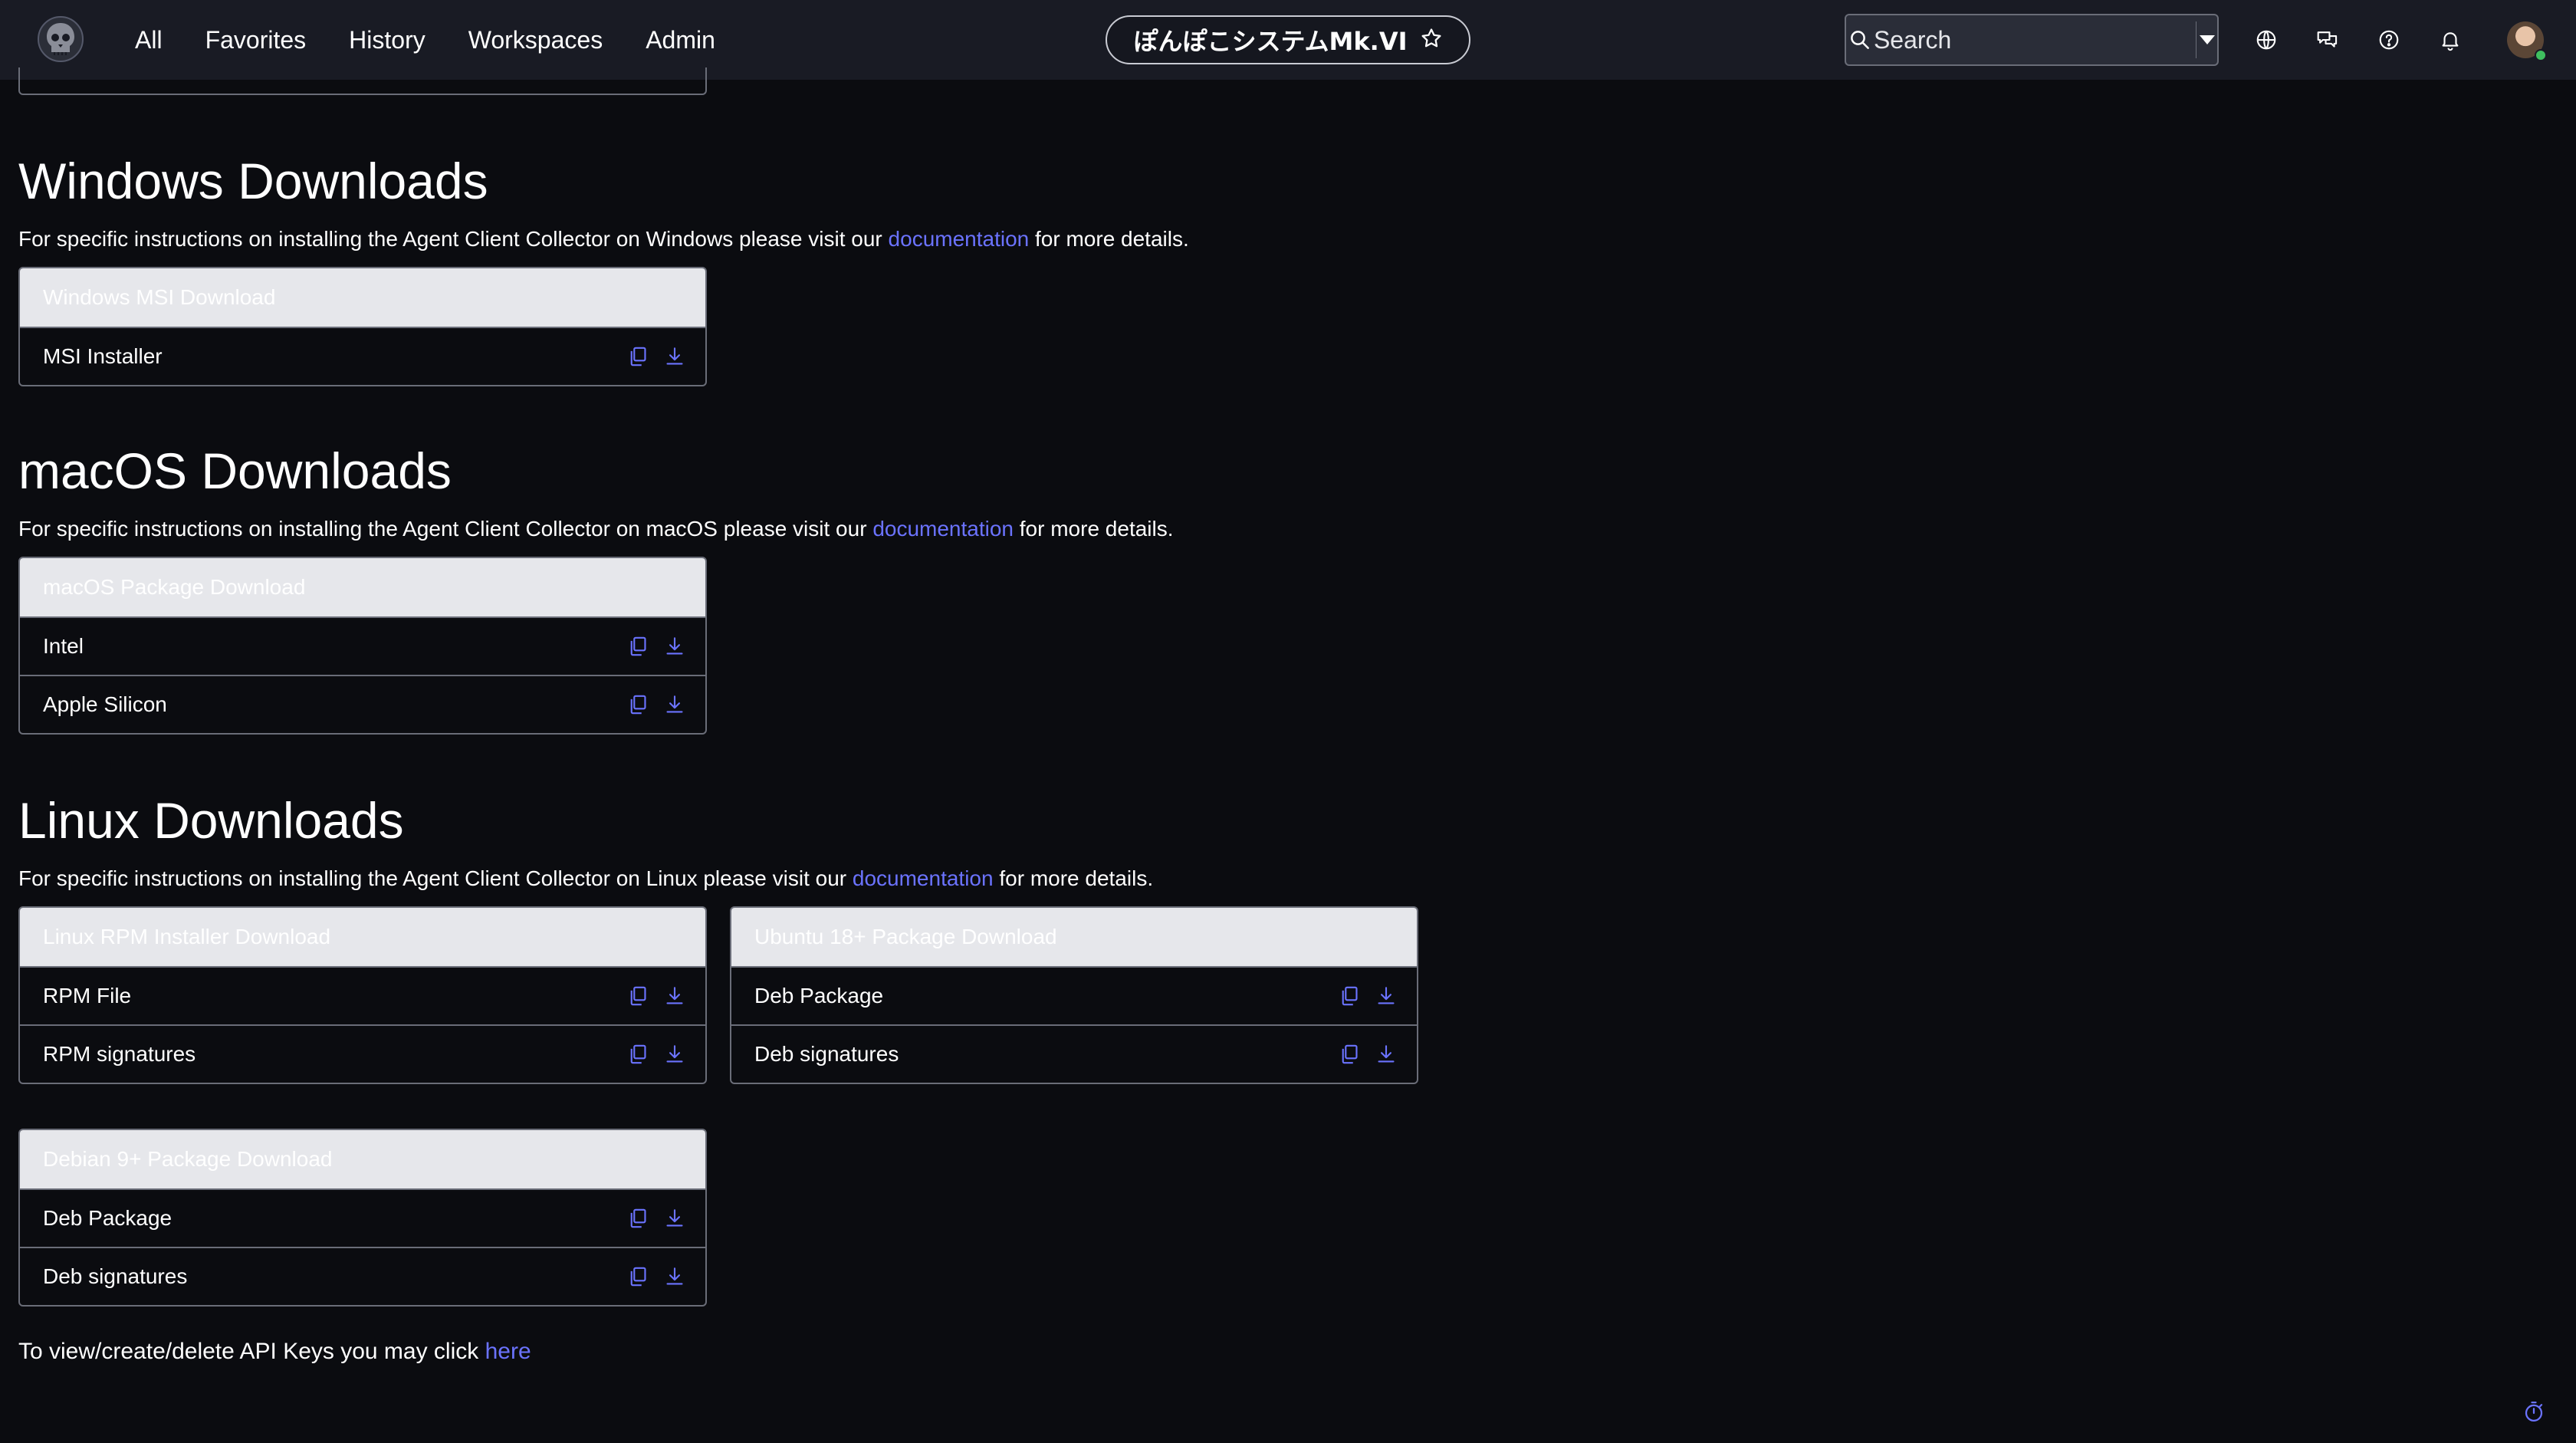 This screenshot has width=2576, height=1443. I want to click on download-row: Apple Silicon, so click(363, 704).